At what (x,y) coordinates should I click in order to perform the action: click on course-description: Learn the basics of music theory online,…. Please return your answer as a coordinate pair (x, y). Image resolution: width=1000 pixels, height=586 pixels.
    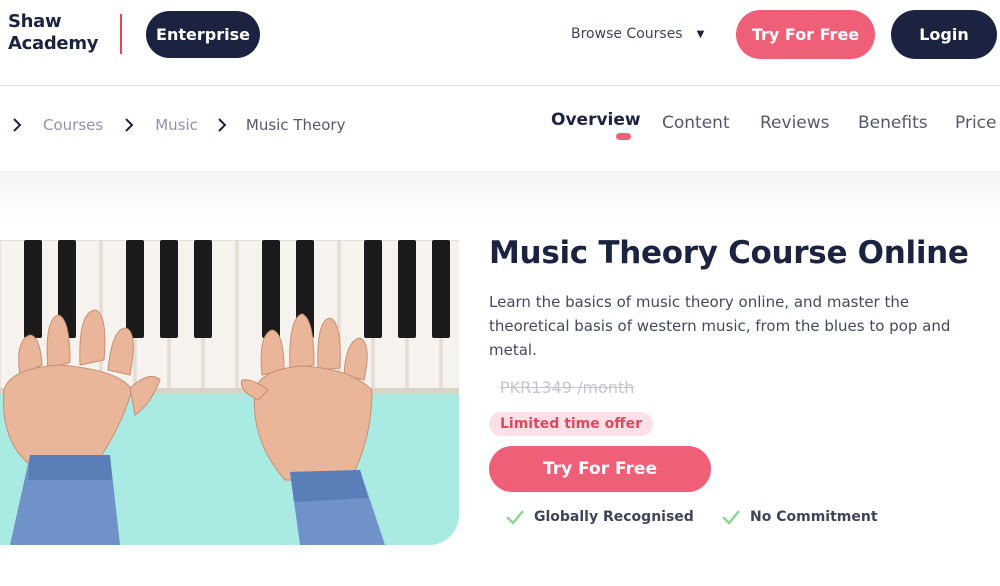
    Looking at the image, I should click on (720, 326).